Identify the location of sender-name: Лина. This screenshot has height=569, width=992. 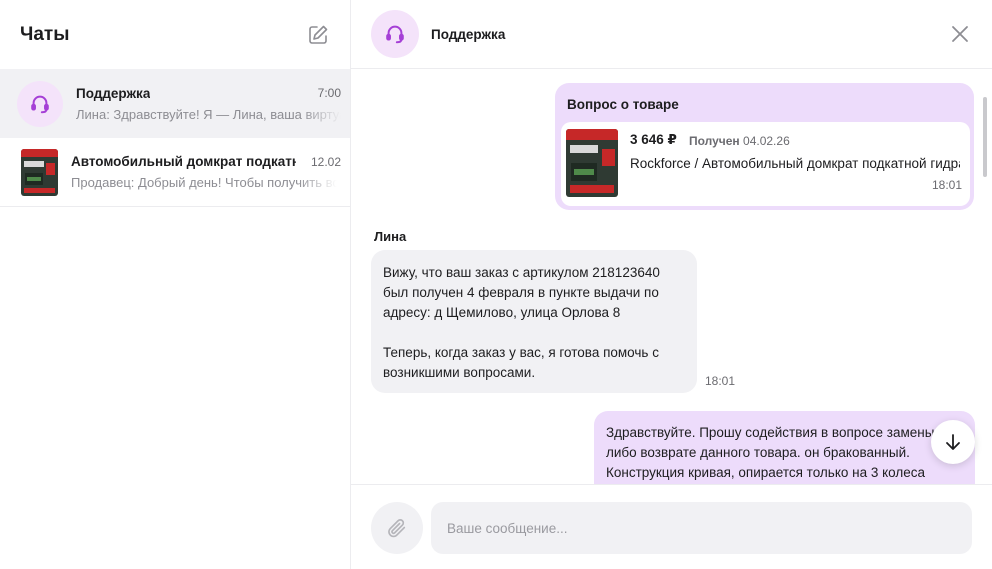
(390, 236).